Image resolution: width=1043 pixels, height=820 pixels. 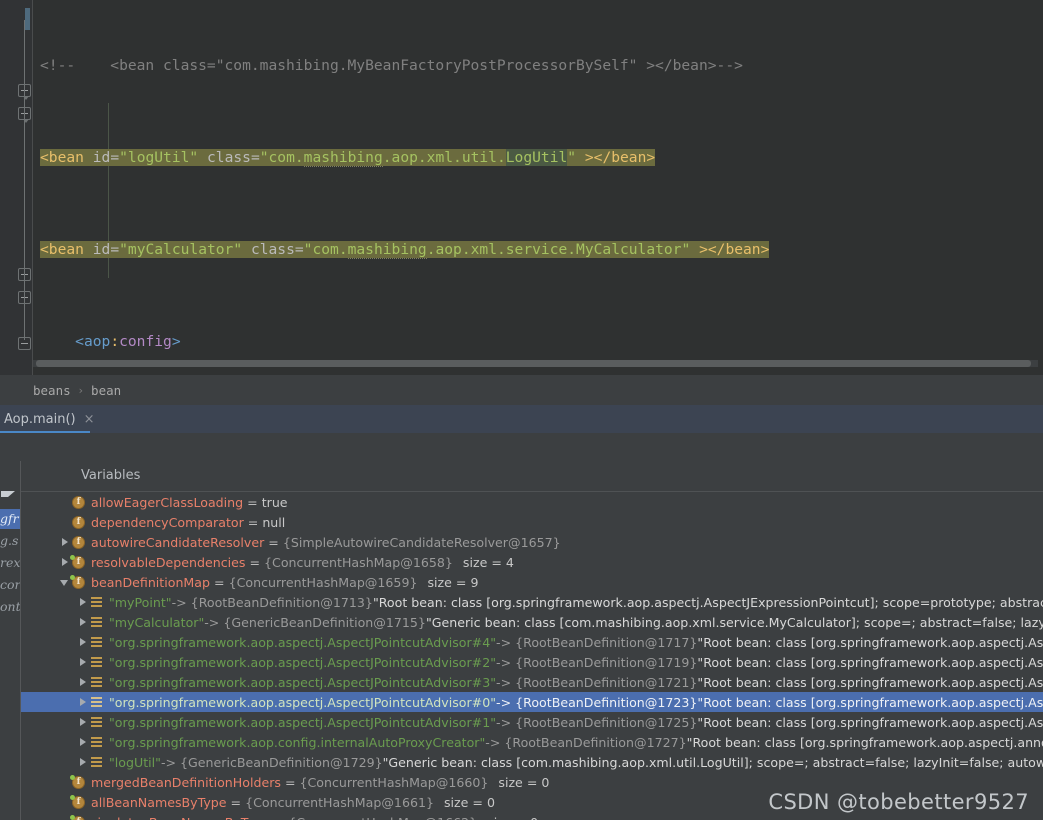 I want to click on editor-gutter, so click(x=25, y=187).